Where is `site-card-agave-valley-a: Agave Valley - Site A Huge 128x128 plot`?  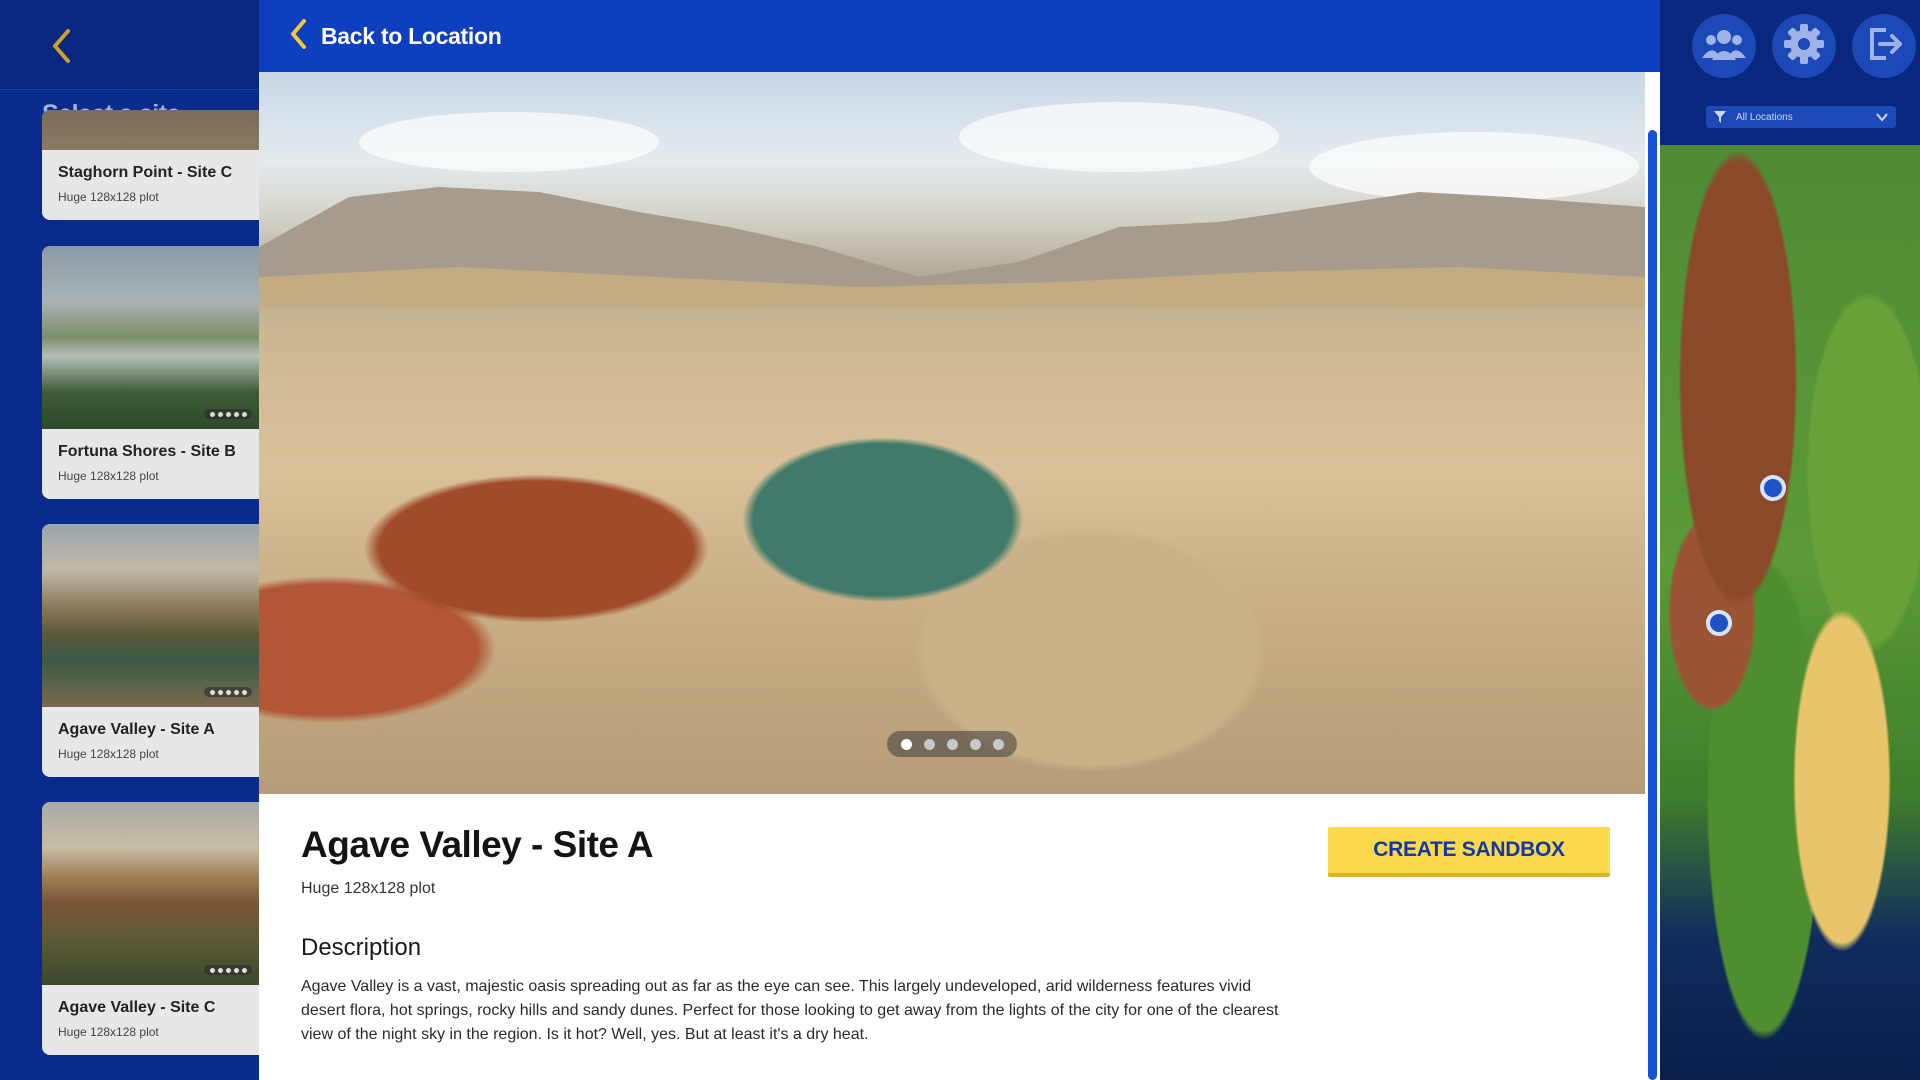
site-card-agave-valley-a: Agave Valley - Site A Huge 128x128 plot is located at coordinates (151, 650).